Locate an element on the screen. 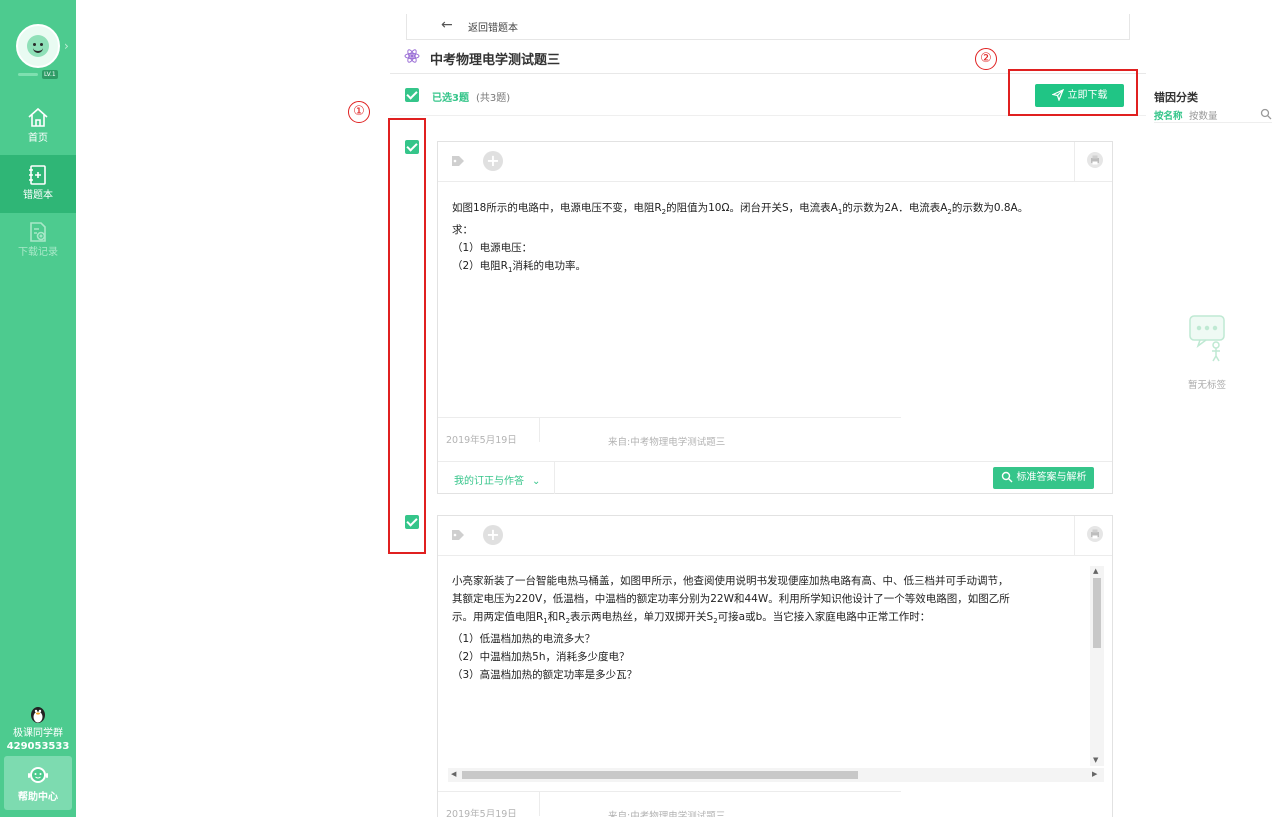  scroll-down-icon: ▼ is located at coordinates (1095, 760).